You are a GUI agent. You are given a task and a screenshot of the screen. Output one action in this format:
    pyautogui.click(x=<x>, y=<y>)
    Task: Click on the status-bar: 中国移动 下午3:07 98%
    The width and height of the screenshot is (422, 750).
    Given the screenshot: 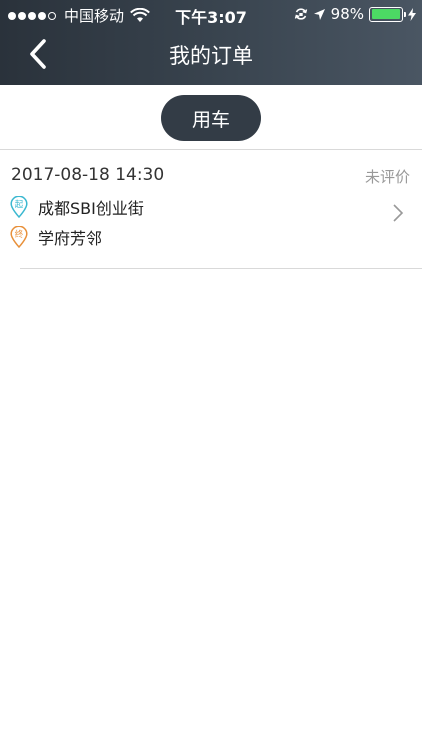 What is the action you would take?
    pyautogui.click(x=211, y=14)
    